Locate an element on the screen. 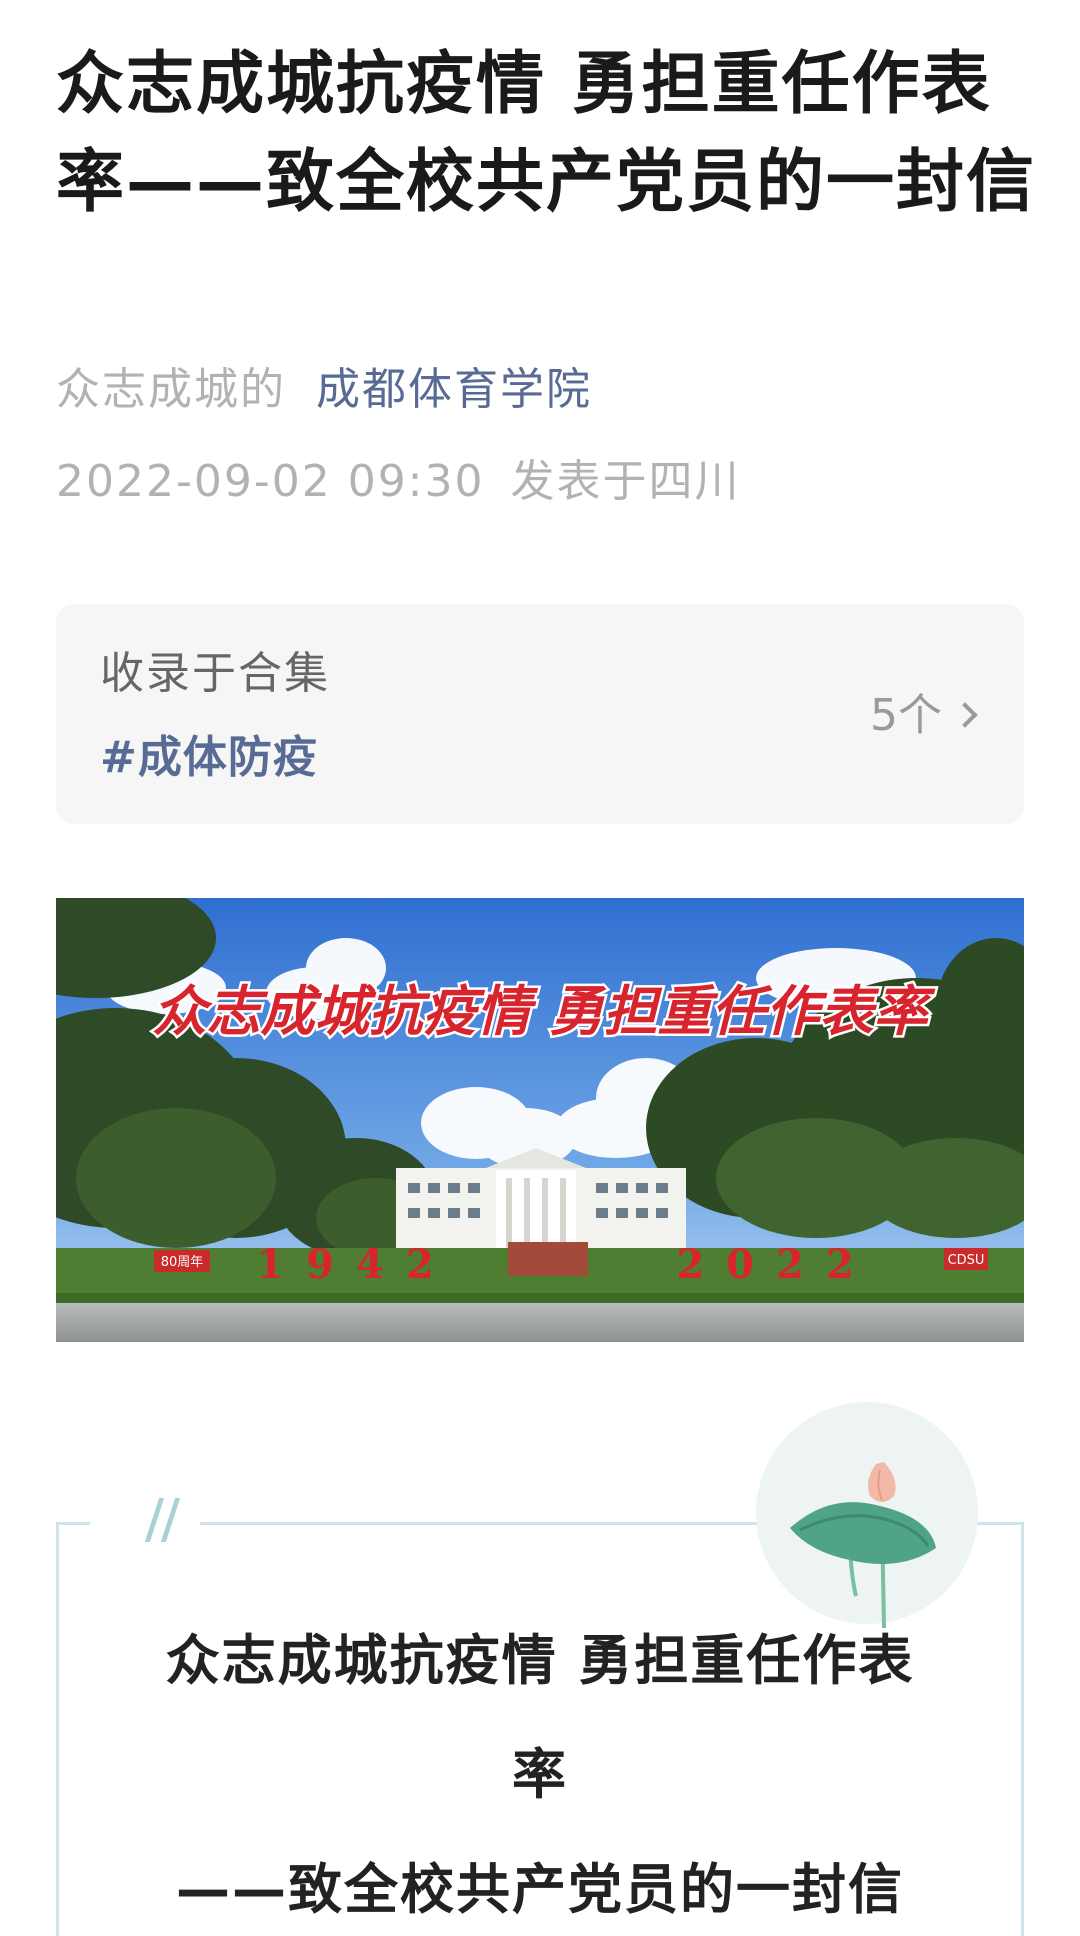 The image size is (1080, 1936). double-slash-icon is located at coordinates (145, 1522).